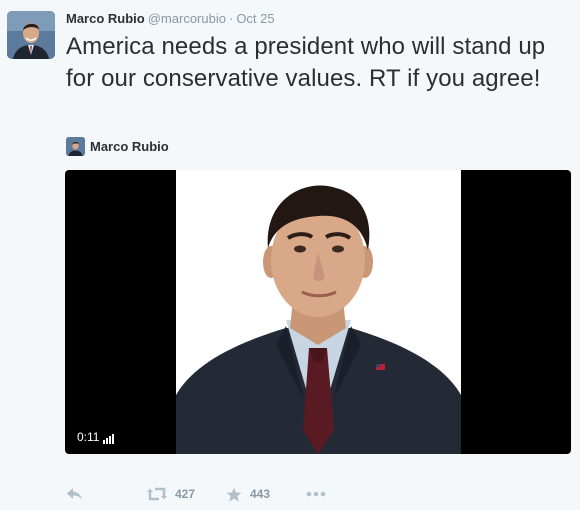 The width and height of the screenshot is (580, 510). I want to click on card-author-avatar-image, so click(75, 146).